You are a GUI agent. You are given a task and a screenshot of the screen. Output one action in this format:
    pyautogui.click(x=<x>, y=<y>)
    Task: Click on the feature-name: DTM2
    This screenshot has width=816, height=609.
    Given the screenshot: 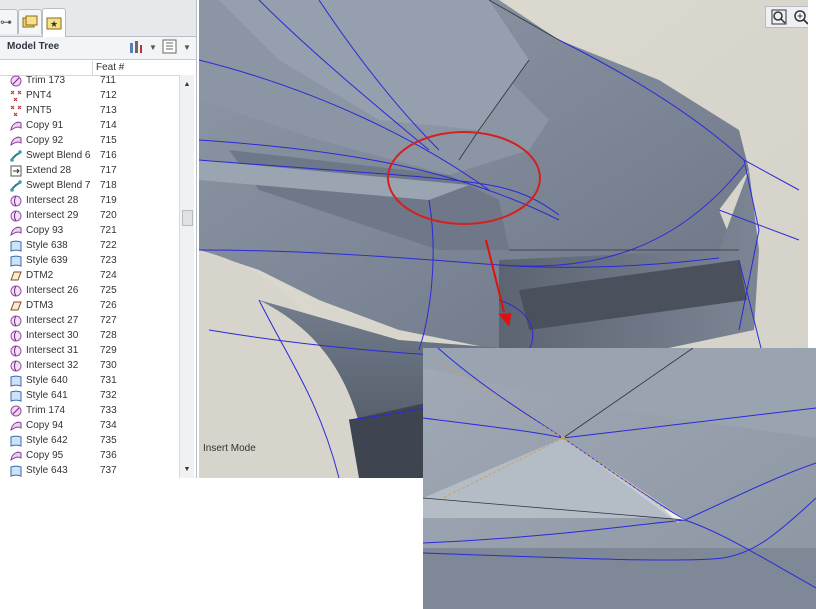 What is the action you would take?
    pyautogui.click(x=40, y=275)
    